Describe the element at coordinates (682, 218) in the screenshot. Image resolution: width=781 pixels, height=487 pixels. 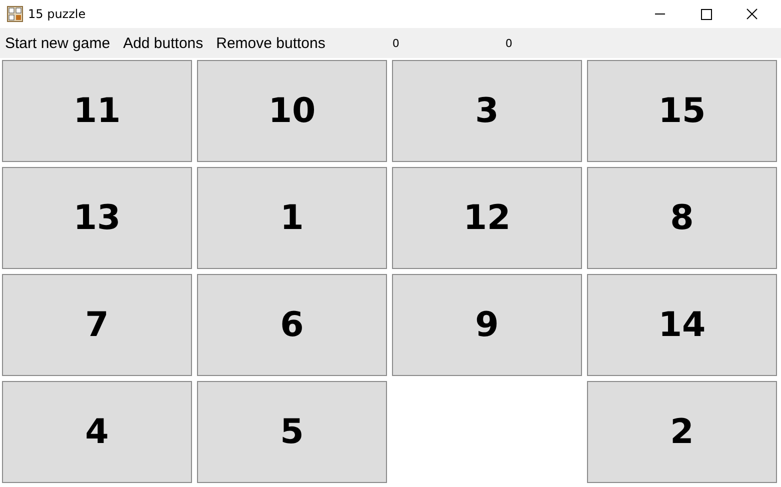
I see `puzzle-tile: 8` at that location.